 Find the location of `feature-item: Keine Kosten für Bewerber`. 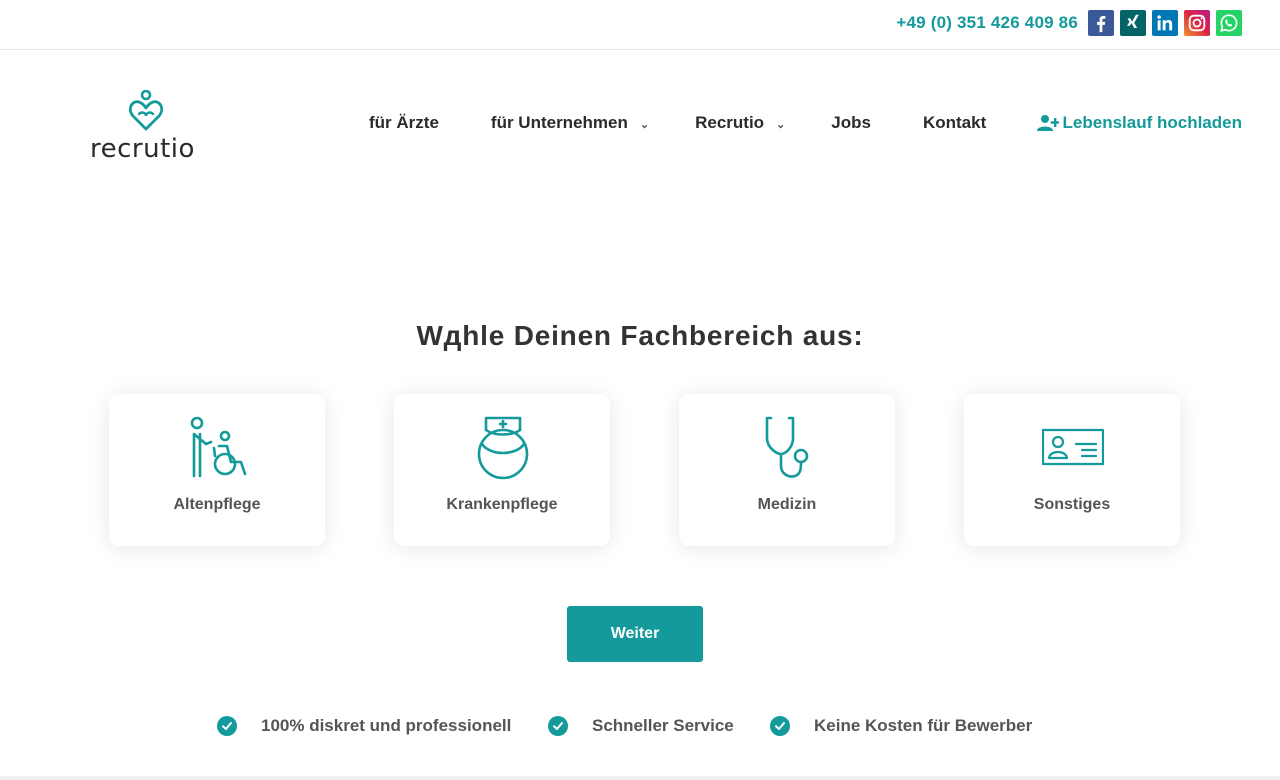

feature-item: Keine Kosten für Bewerber is located at coordinates (901, 726).